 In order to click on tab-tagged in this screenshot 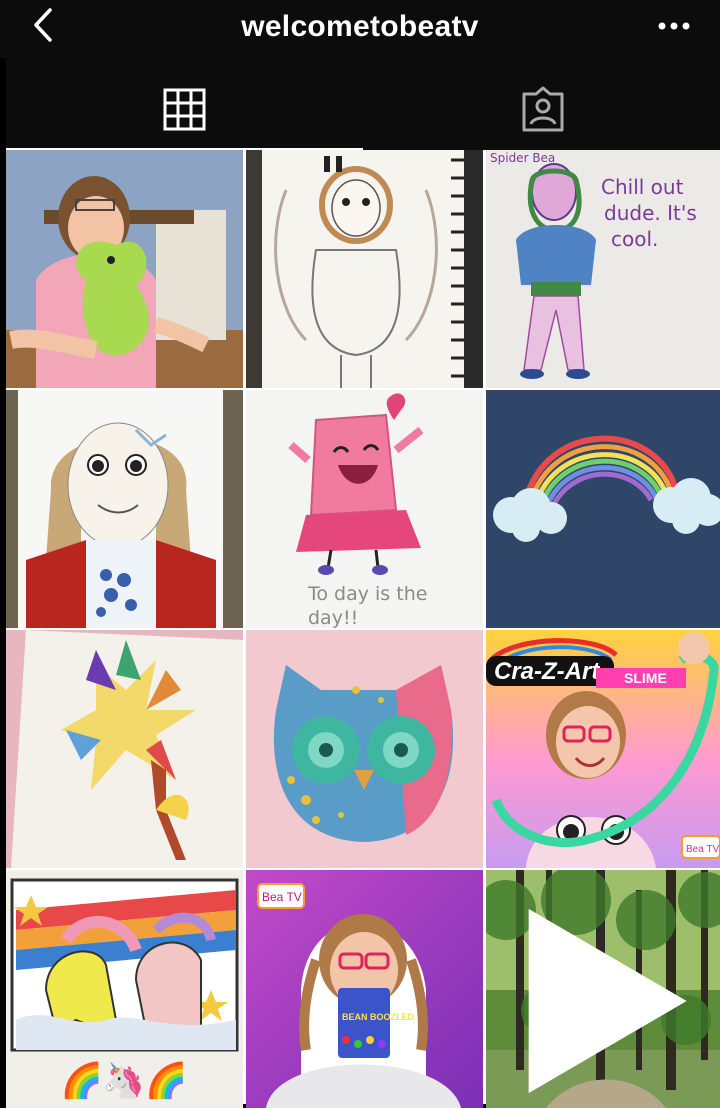, I will do `click(541, 104)`.